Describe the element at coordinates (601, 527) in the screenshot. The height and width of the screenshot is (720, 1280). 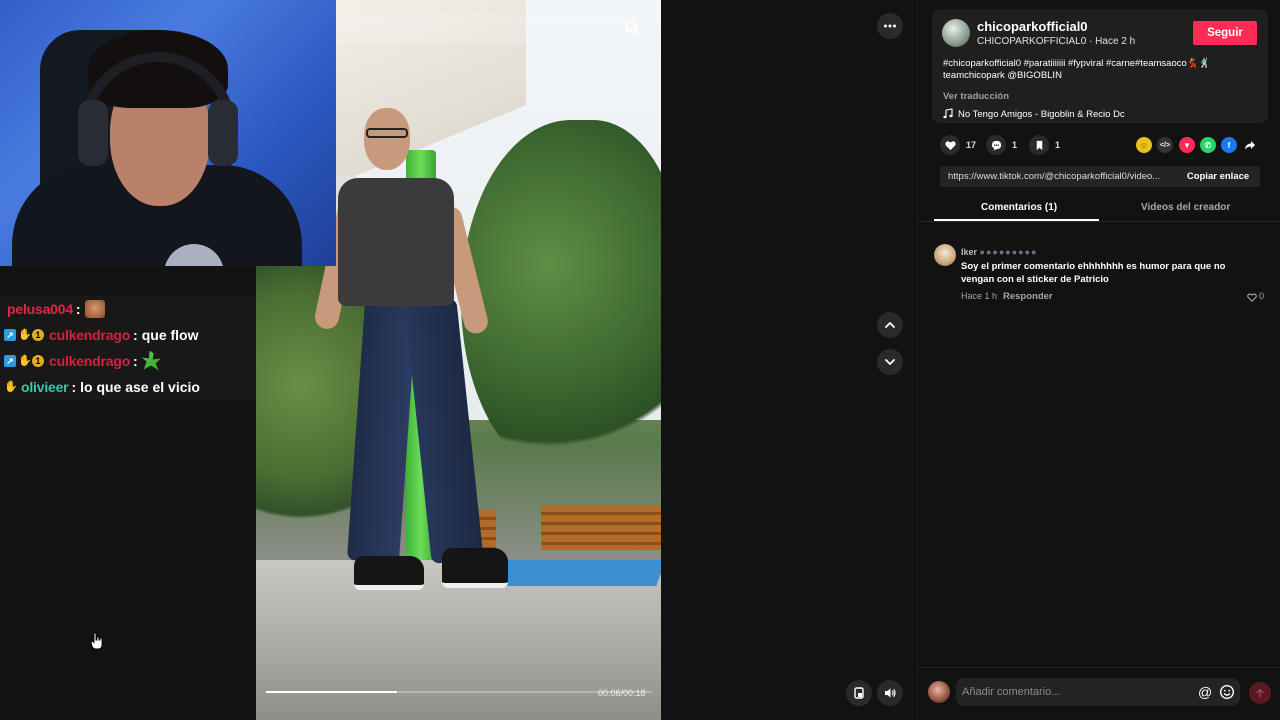
I see `video-bench` at that location.